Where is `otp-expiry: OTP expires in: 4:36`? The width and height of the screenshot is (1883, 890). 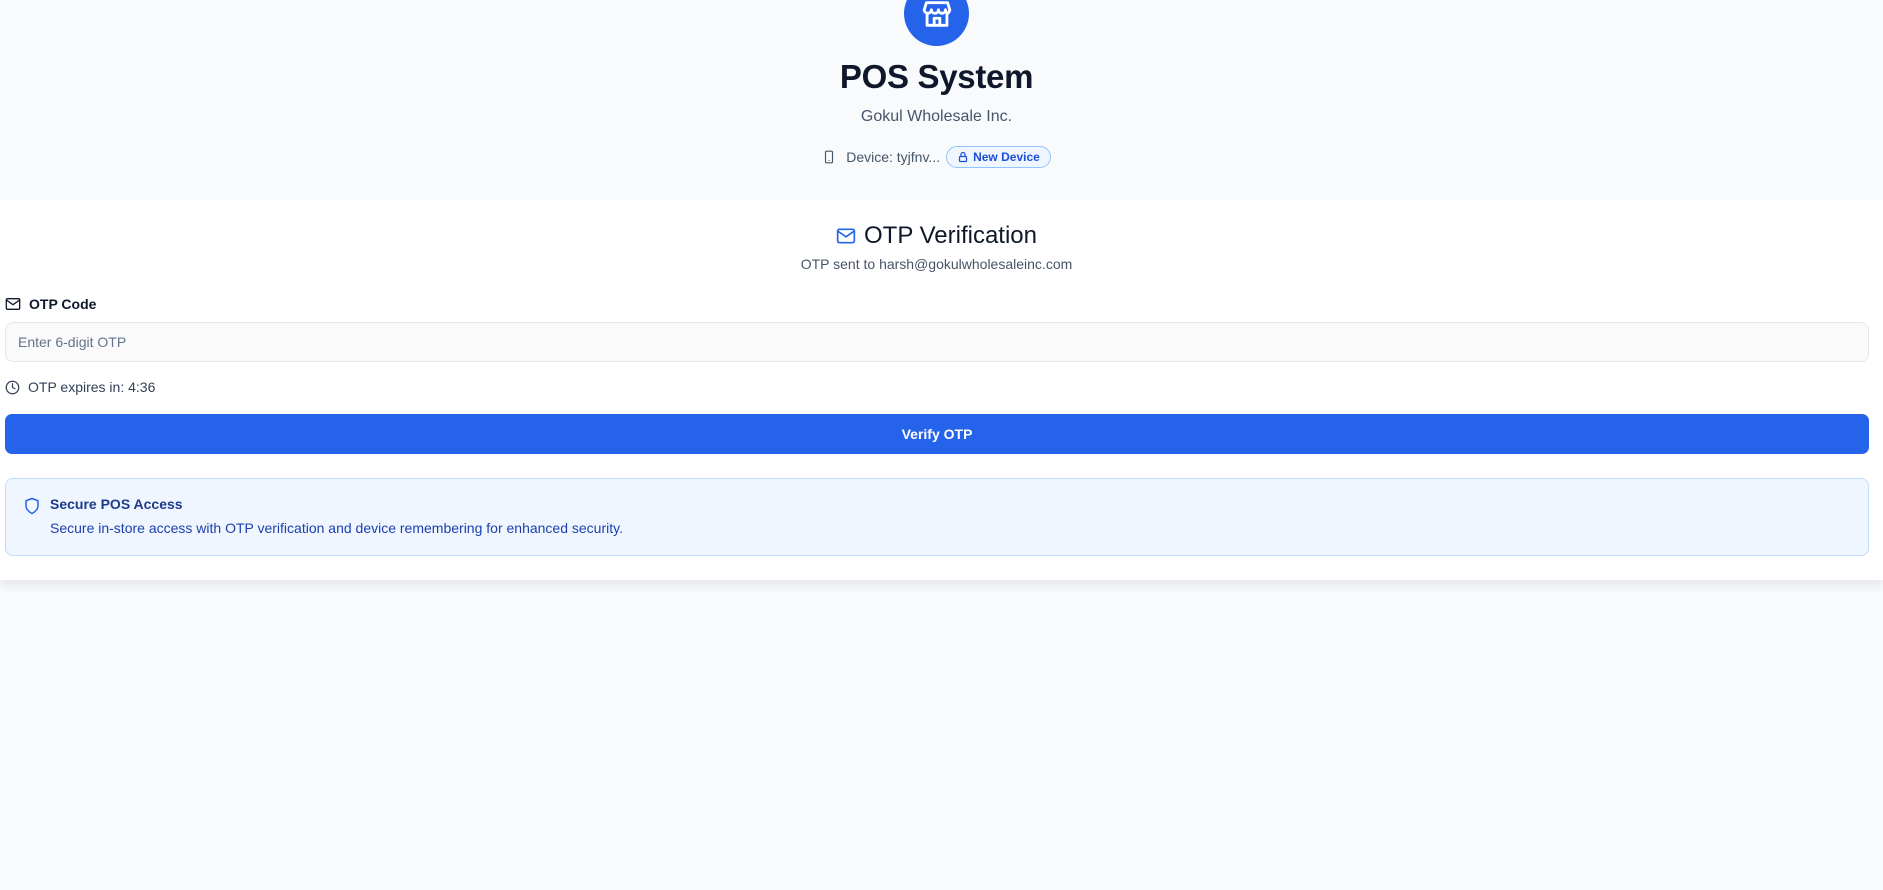
otp-expiry: OTP expires in: 4:36 is located at coordinates (80, 387).